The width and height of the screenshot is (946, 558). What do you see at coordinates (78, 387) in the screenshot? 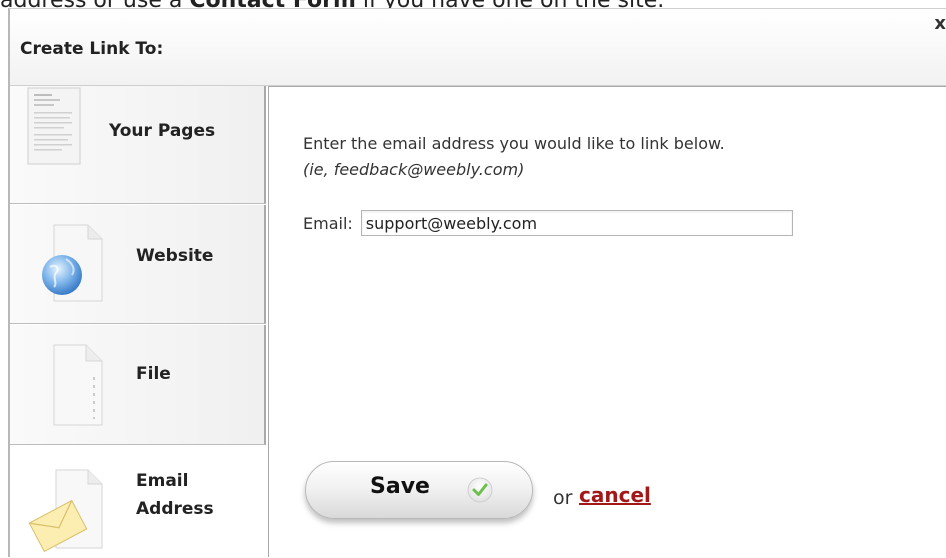
I see `file-icon` at bounding box center [78, 387].